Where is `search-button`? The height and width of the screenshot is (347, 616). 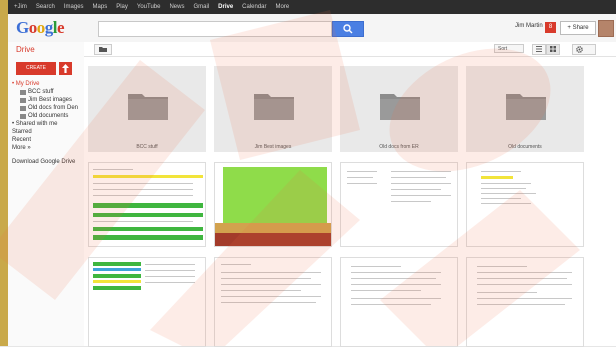
search-button is located at coordinates (348, 29).